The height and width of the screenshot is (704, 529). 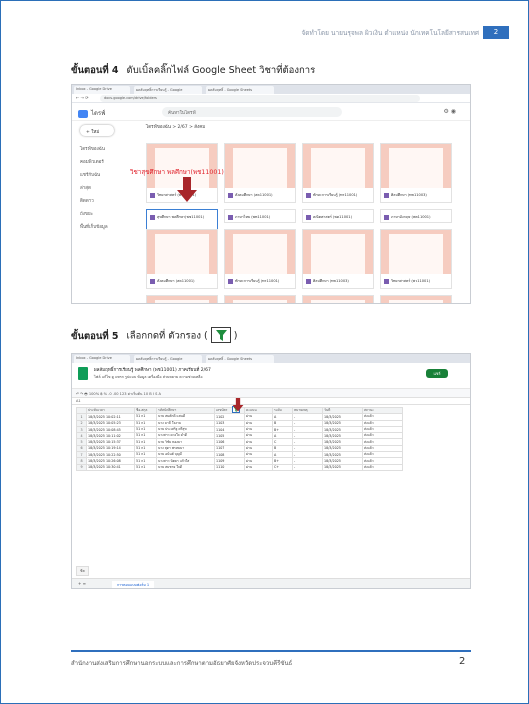 I want to click on table-cell: นาย สมชาย ใจดี, so click(x=185, y=467).